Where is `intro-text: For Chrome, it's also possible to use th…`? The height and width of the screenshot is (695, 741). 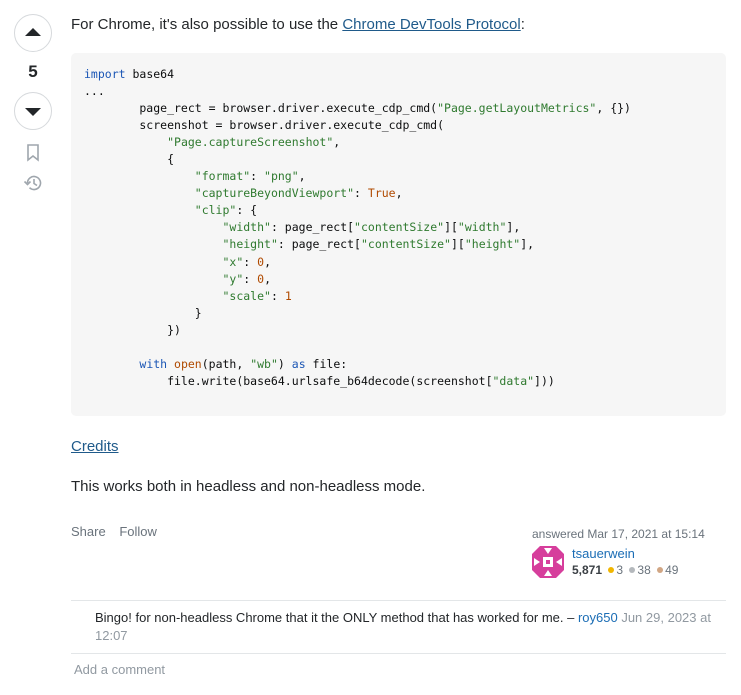 intro-text: For Chrome, it's also possible to use th… is located at coordinates (207, 24).